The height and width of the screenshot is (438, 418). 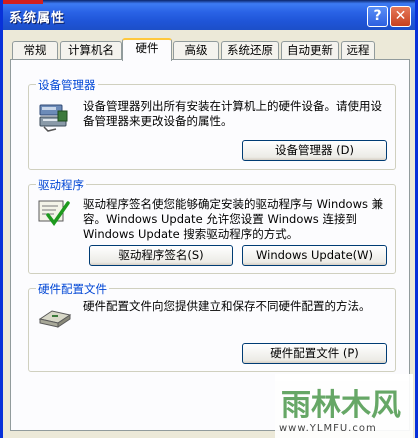 What do you see at coordinates (35, 50) in the screenshot?
I see `tab-general: 常规` at bounding box center [35, 50].